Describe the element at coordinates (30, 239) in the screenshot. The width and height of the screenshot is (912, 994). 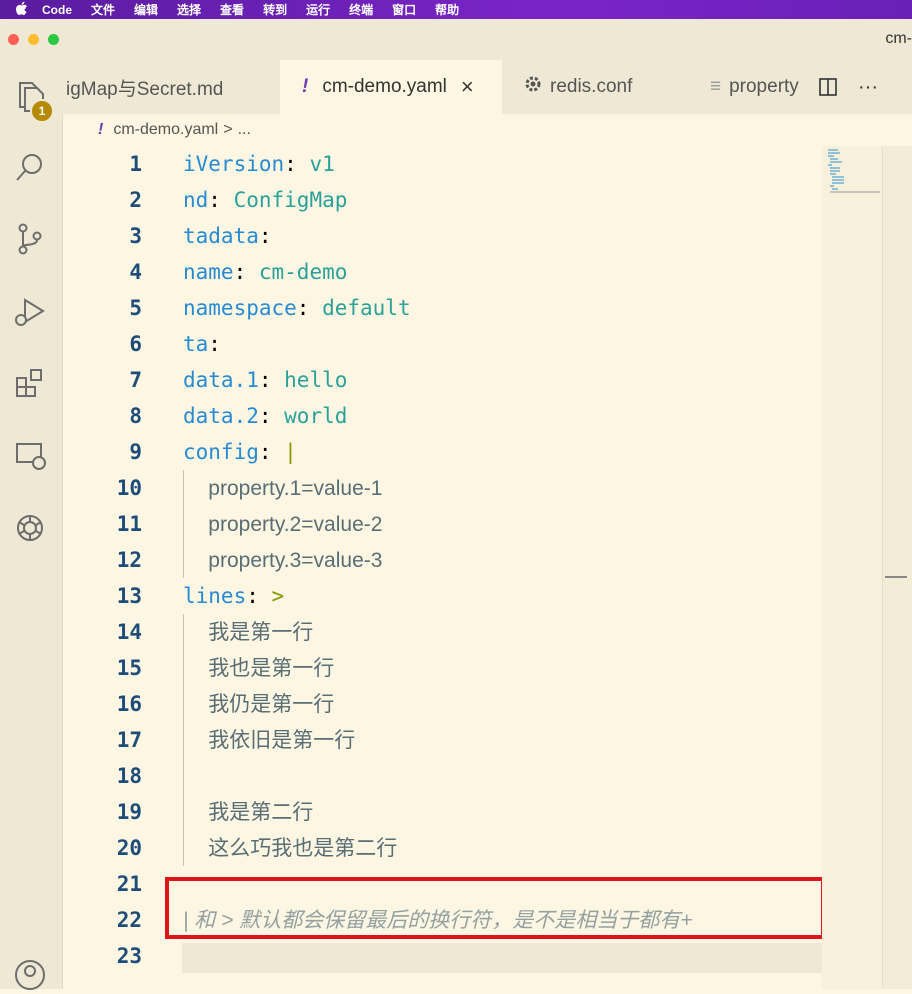
I see `source-control-icon` at that location.